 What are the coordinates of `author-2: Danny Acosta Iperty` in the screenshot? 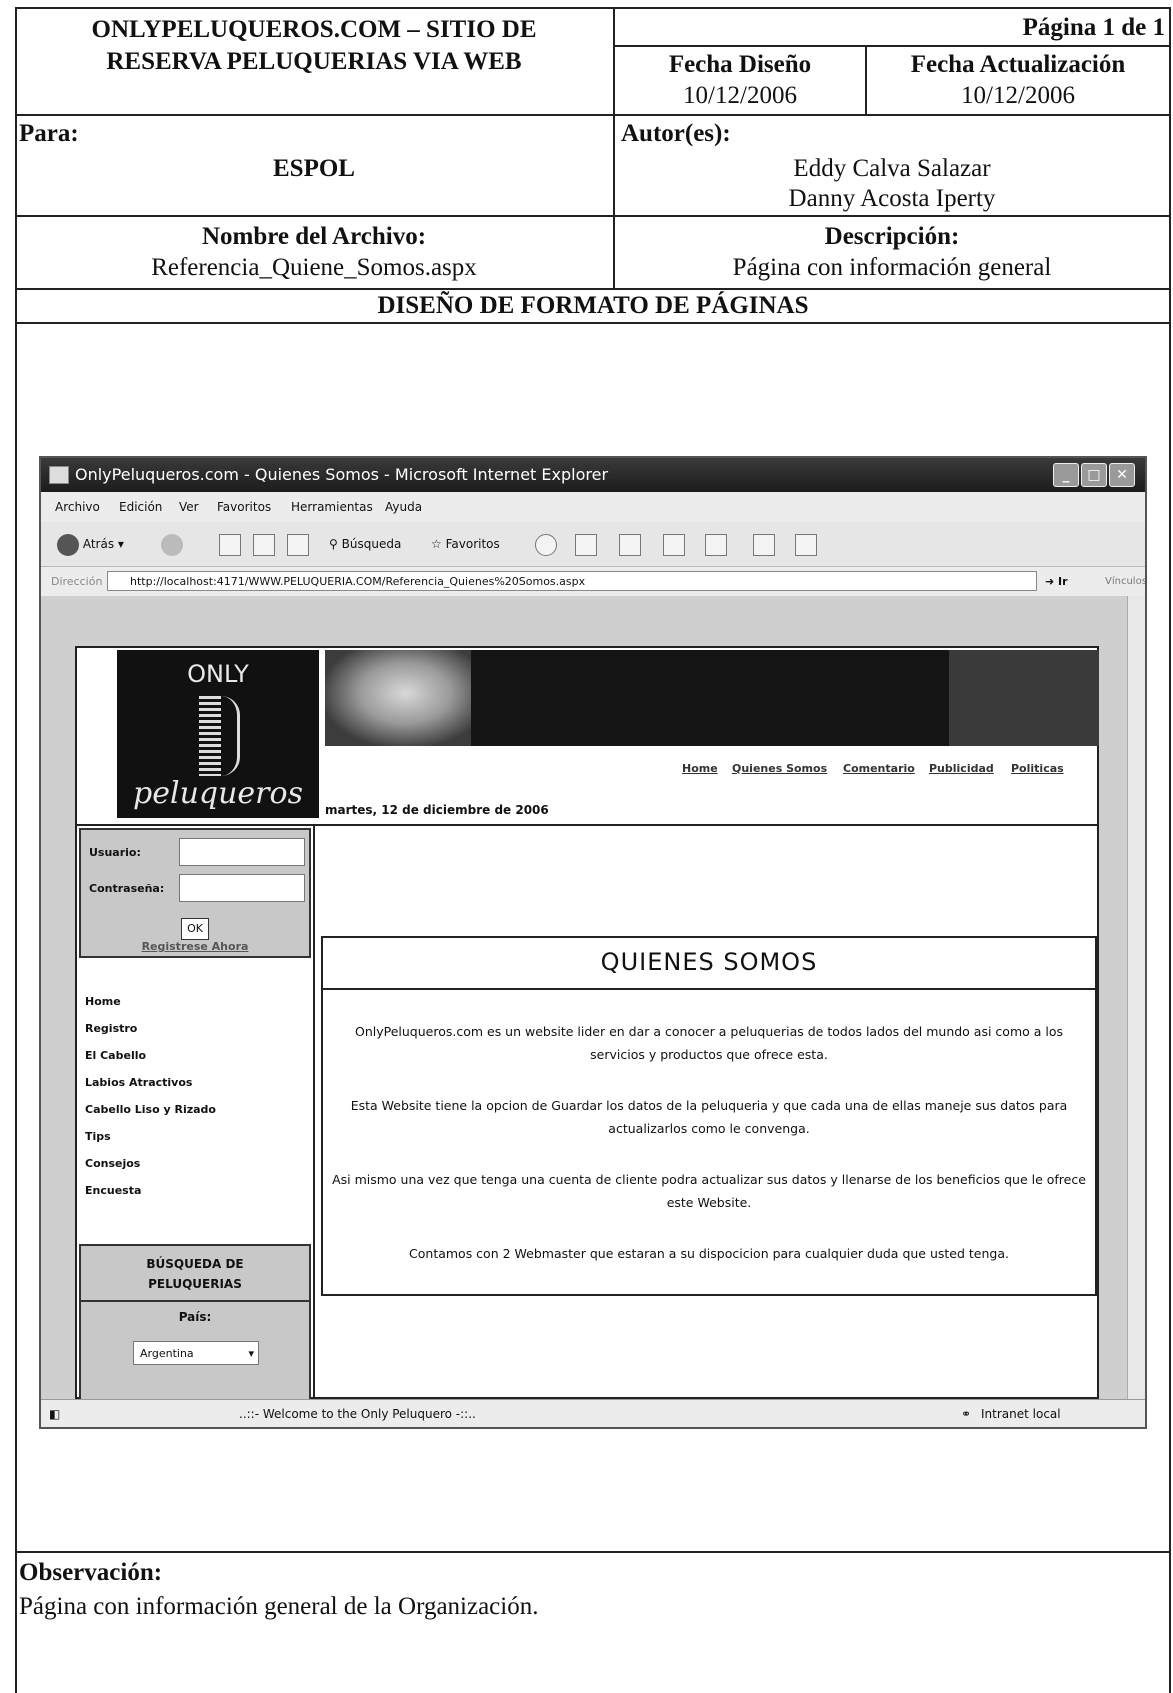 It's located at (892, 198).